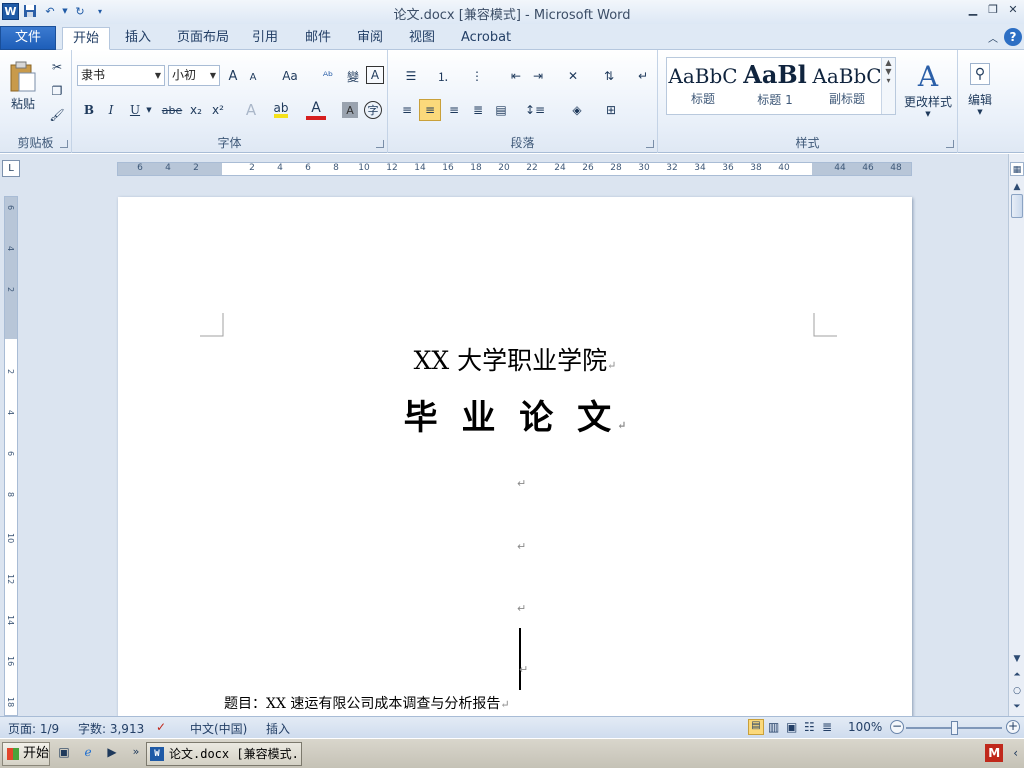 The height and width of the screenshot is (768, 1024). I want to click on highlight-icon: ab, so click(281, 110).